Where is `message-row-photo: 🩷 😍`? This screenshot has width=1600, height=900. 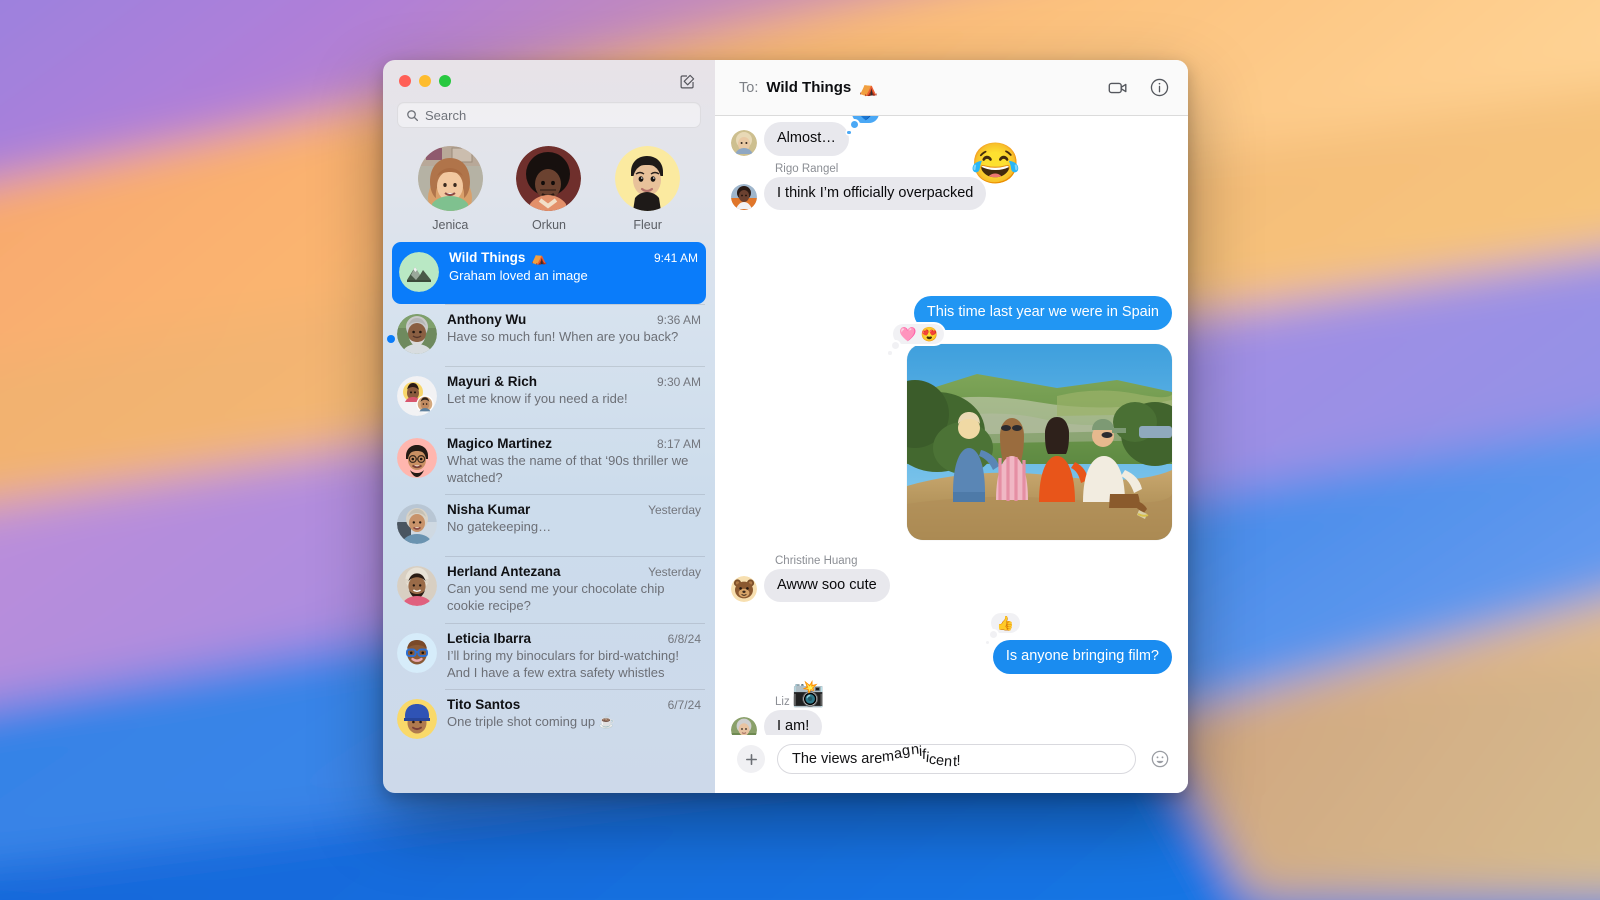
message-row-photo: 🩷 😍 is located at coordinates (951, 431).